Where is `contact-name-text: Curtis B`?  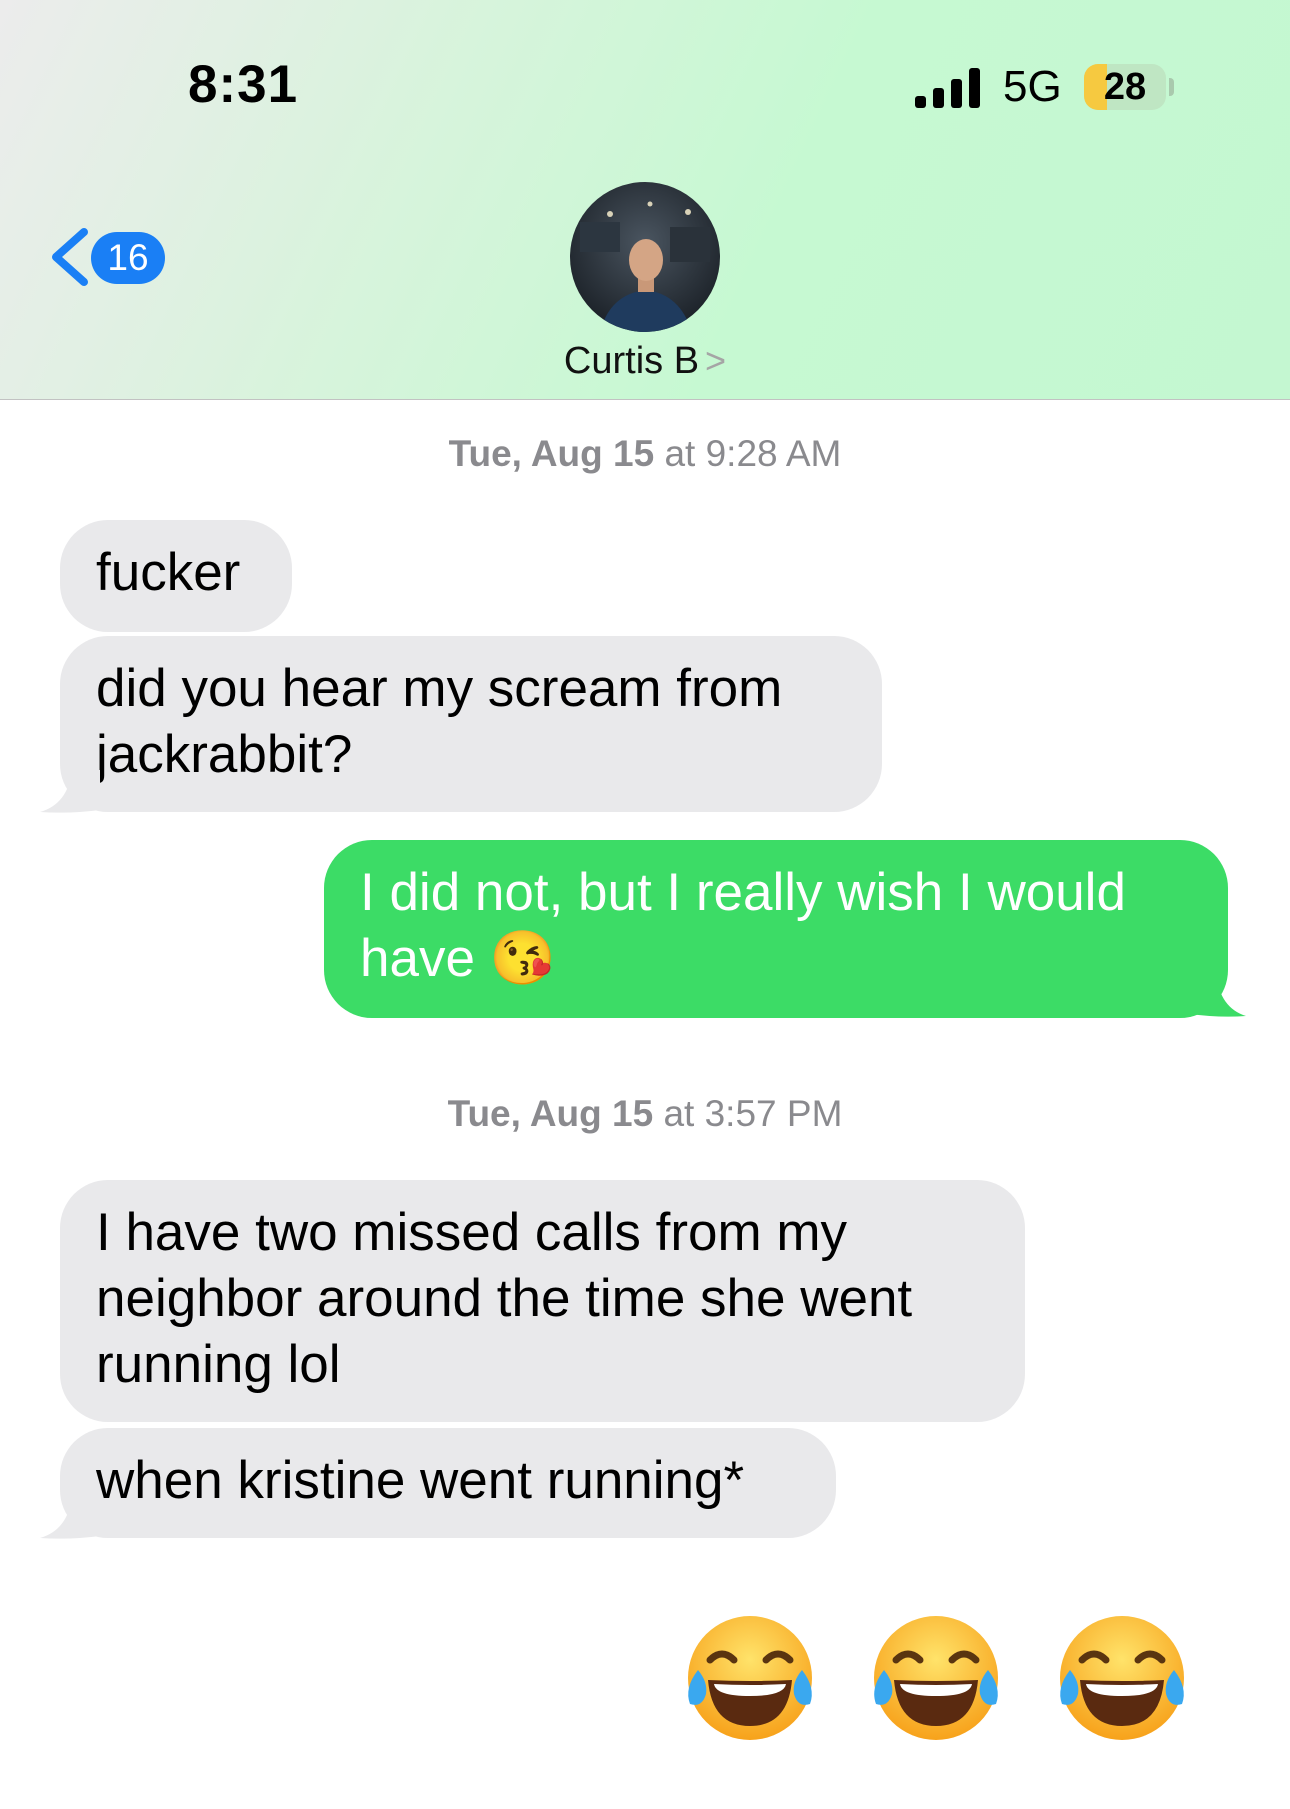
contact-name-text: Curtis B is located at coordinates (631, 361).